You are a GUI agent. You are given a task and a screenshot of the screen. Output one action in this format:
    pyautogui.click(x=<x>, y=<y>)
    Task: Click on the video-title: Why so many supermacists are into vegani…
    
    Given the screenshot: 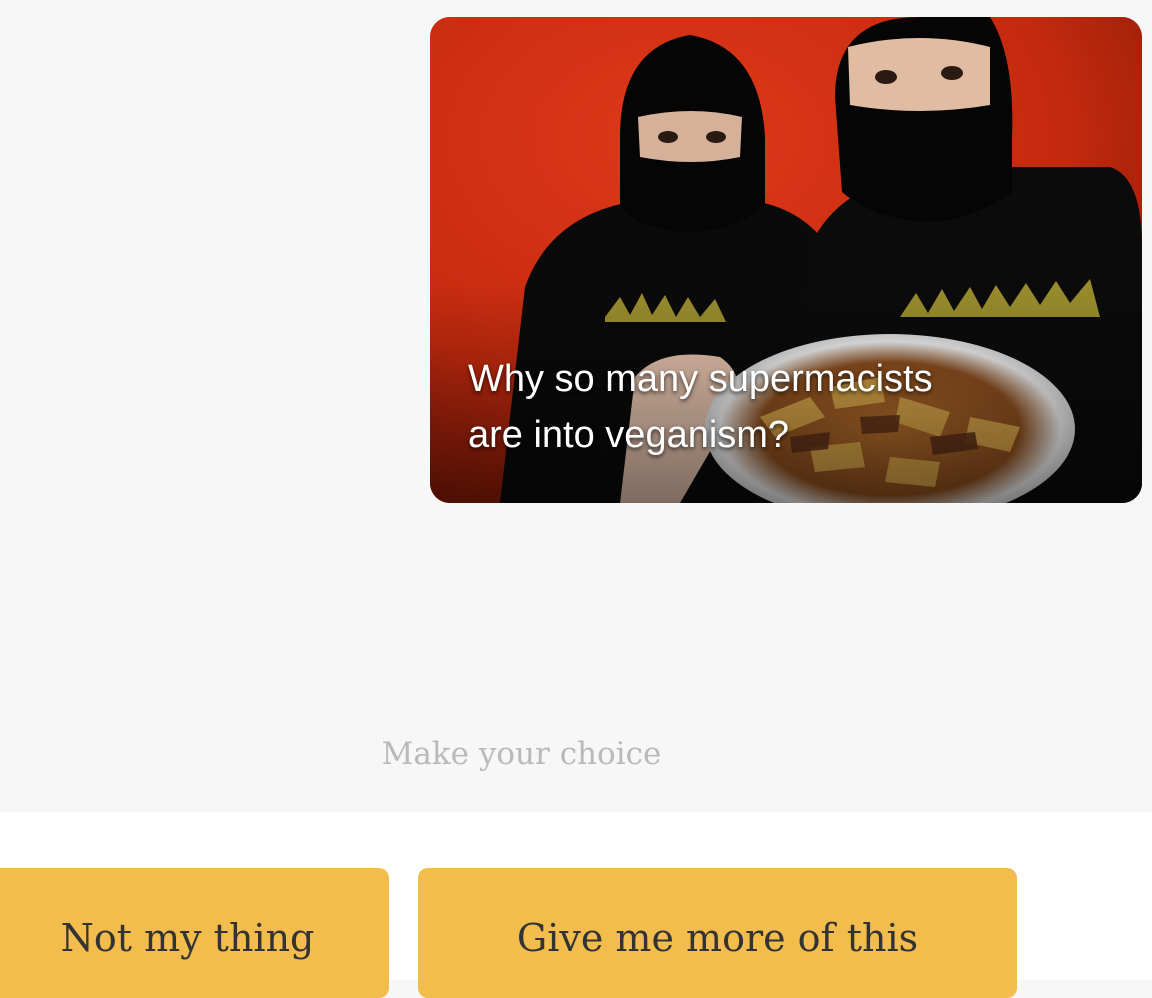 What is the action you would take?
    pyautogui.click(x=768, y=407)
    